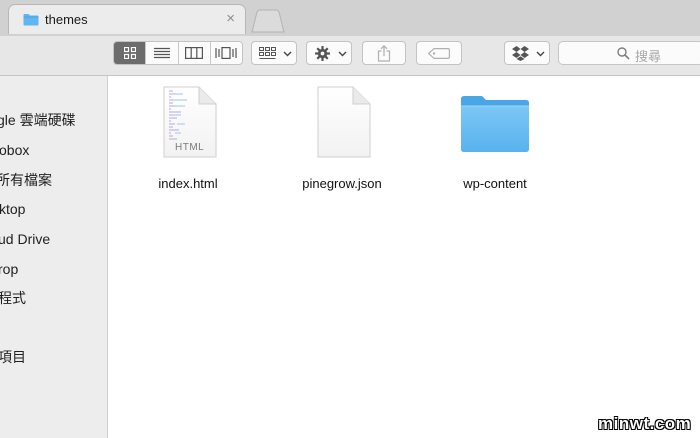 The width and height of the screenshot is (700, 438). I want to click on sidebar-item-icloud-drive: ud Drive, so click(25, 239).